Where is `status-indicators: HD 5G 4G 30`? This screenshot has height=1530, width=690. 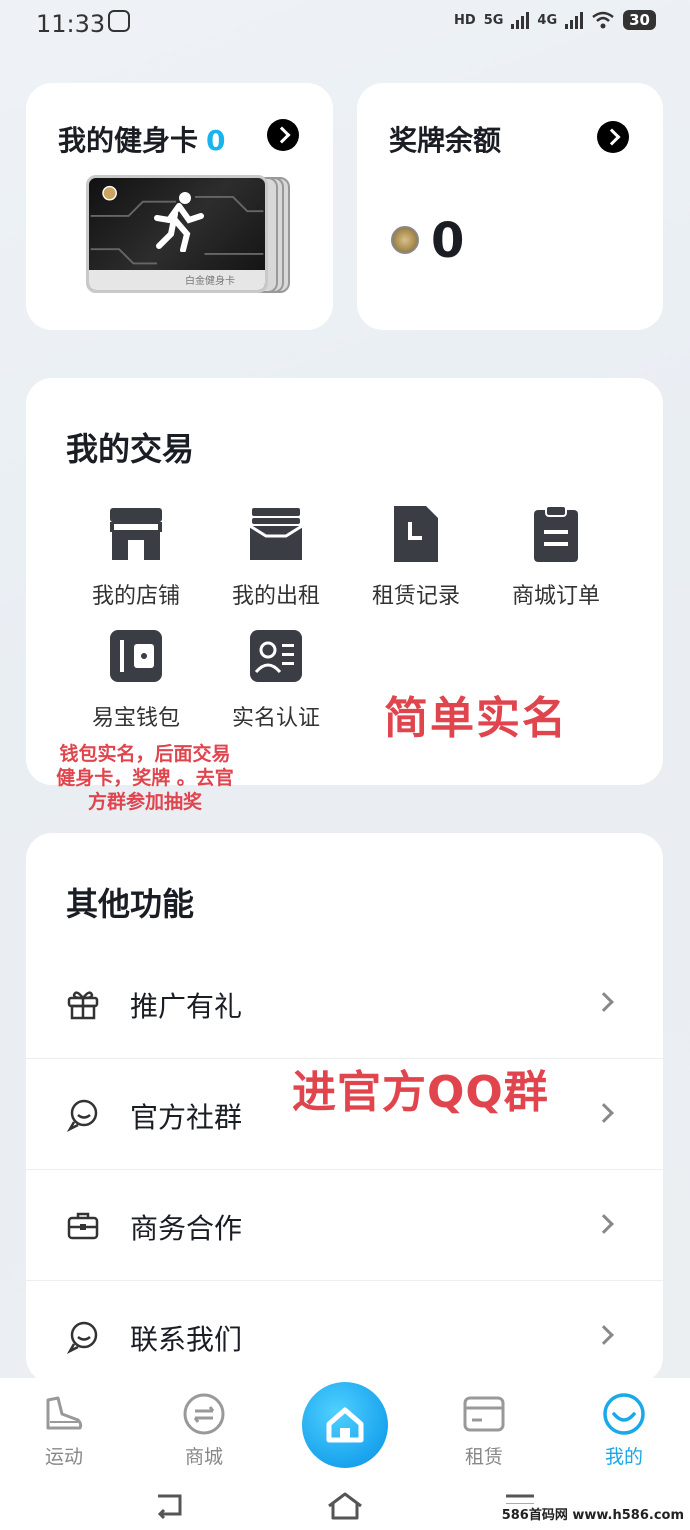
status-indicators: HD 5G 4G 30 is located at coordinates (555, 20).